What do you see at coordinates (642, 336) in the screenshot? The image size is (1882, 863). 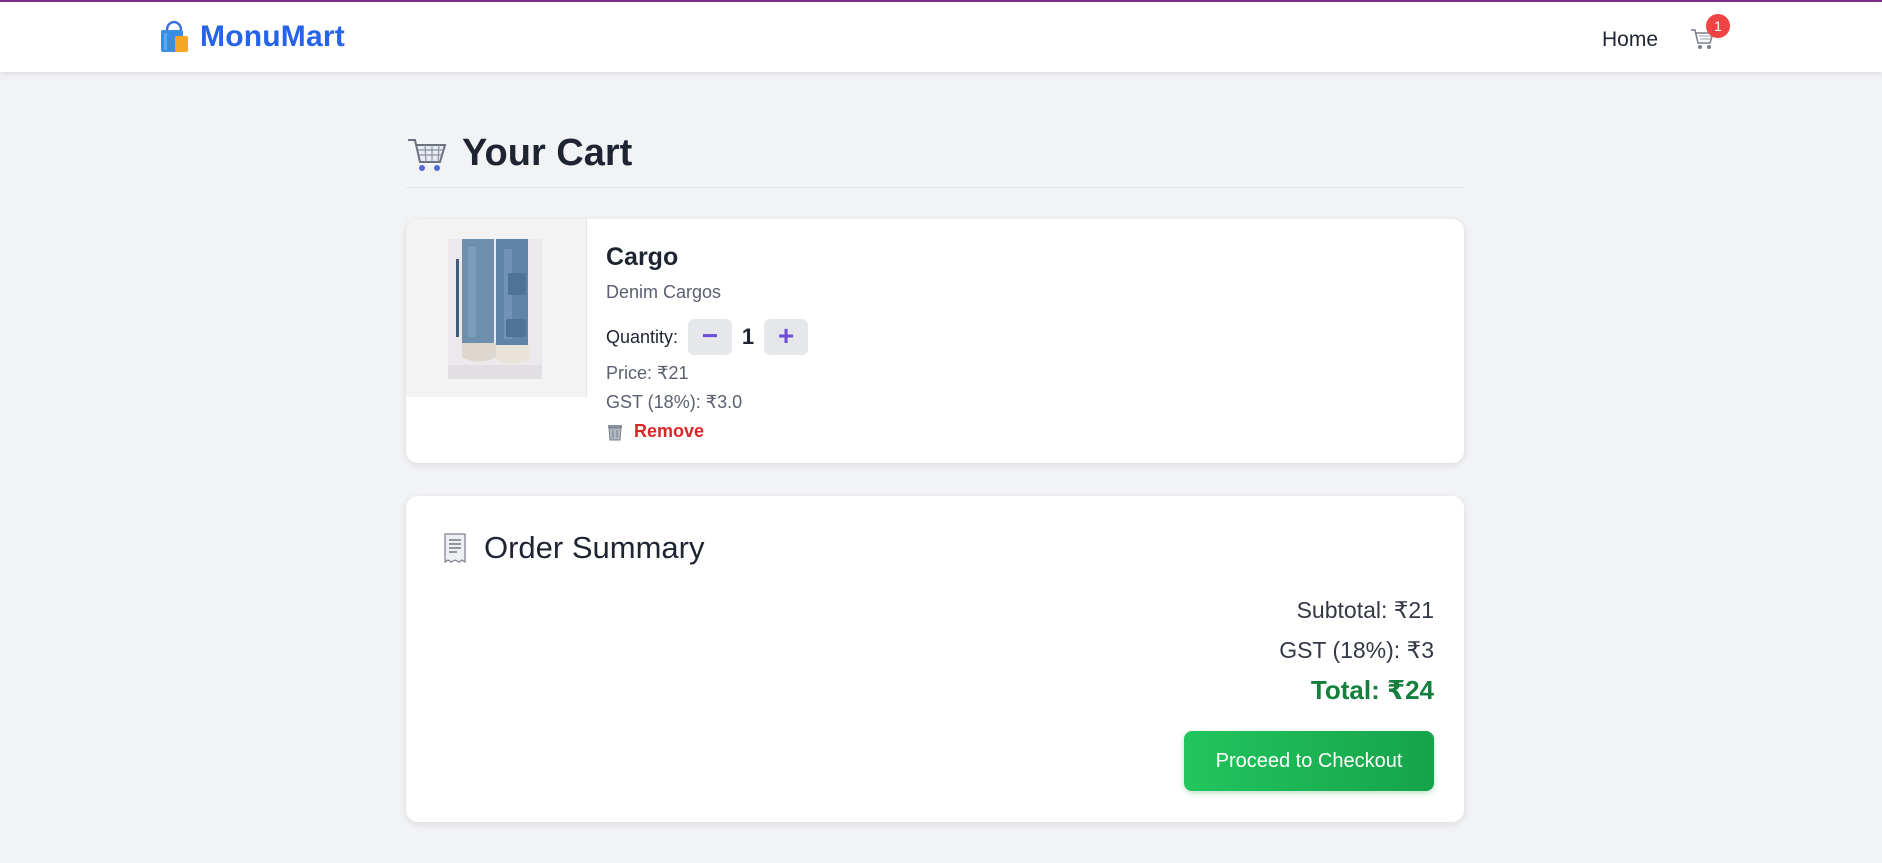 I see `quantity-label: Quantity:` at bounding box center [642, 336].